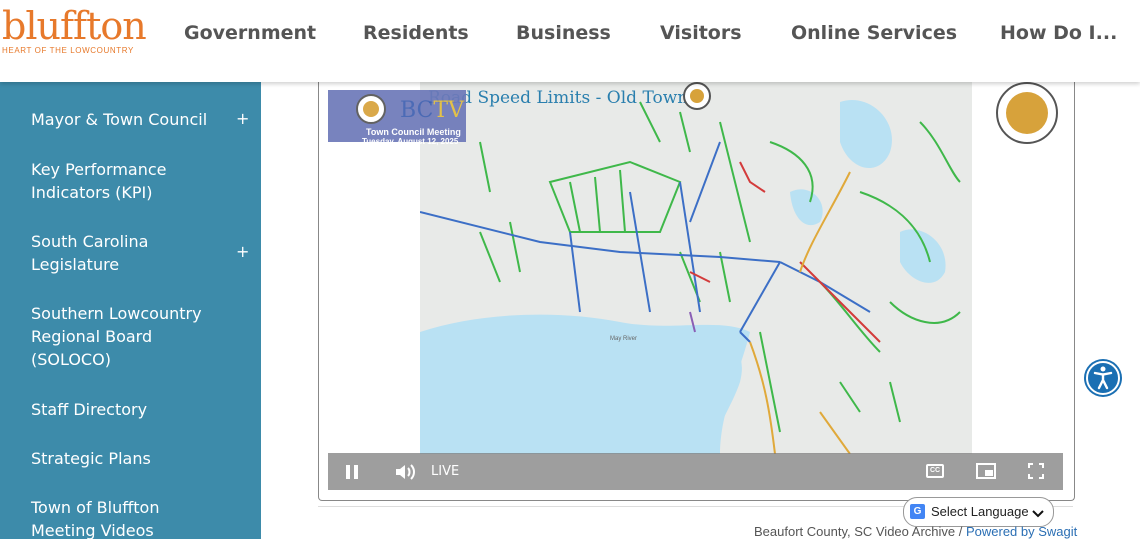 The image size is (1140, 542). Describe the element at coordinates (935, 471) in the screenshot. I see `closed-captions-icon: CC` at that location.